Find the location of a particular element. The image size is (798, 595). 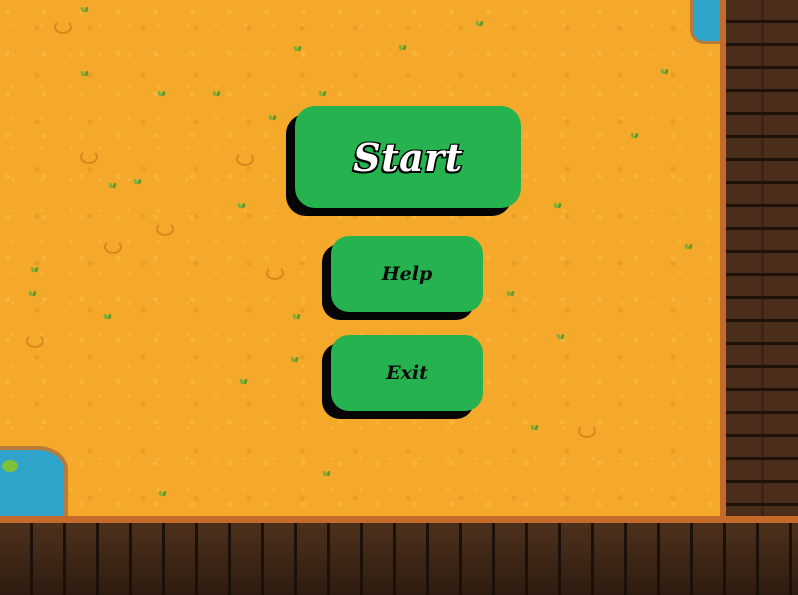

wooden-wall-right is located at coordinates (759, 261).